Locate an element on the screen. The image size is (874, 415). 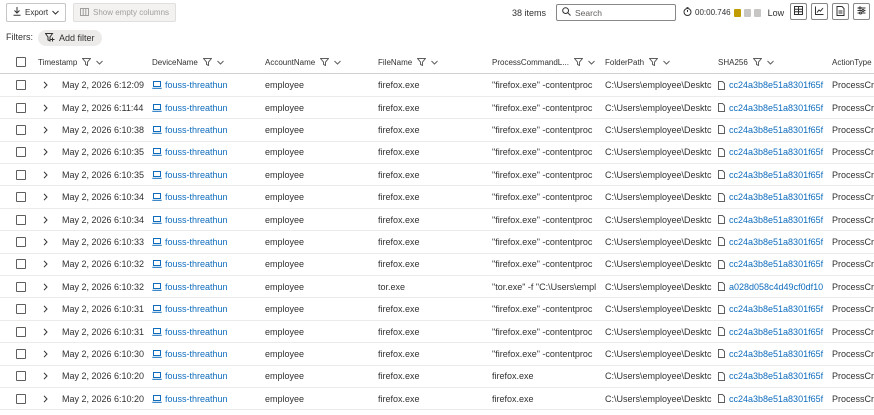
column-header-devicename: DeviceName is located at coordinates (188, 62).